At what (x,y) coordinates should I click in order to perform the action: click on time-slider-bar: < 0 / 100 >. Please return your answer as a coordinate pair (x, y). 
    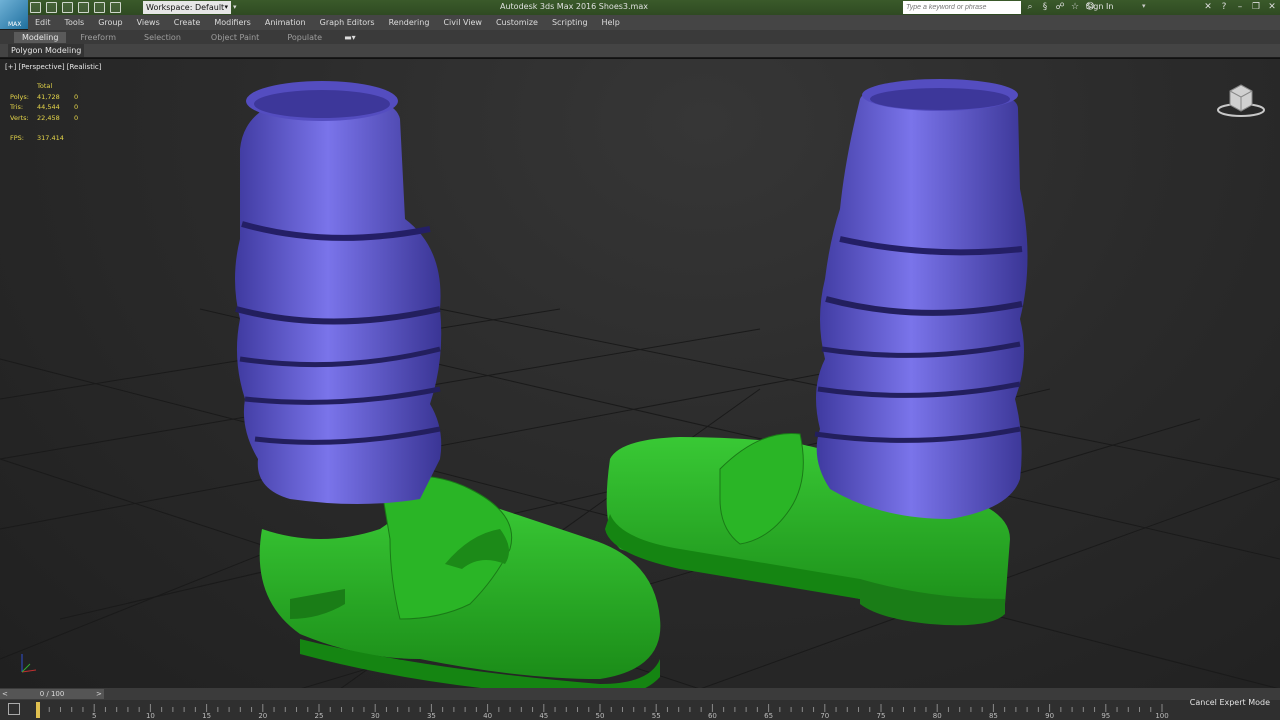
    Looking at the image, I should click on (640, 694).